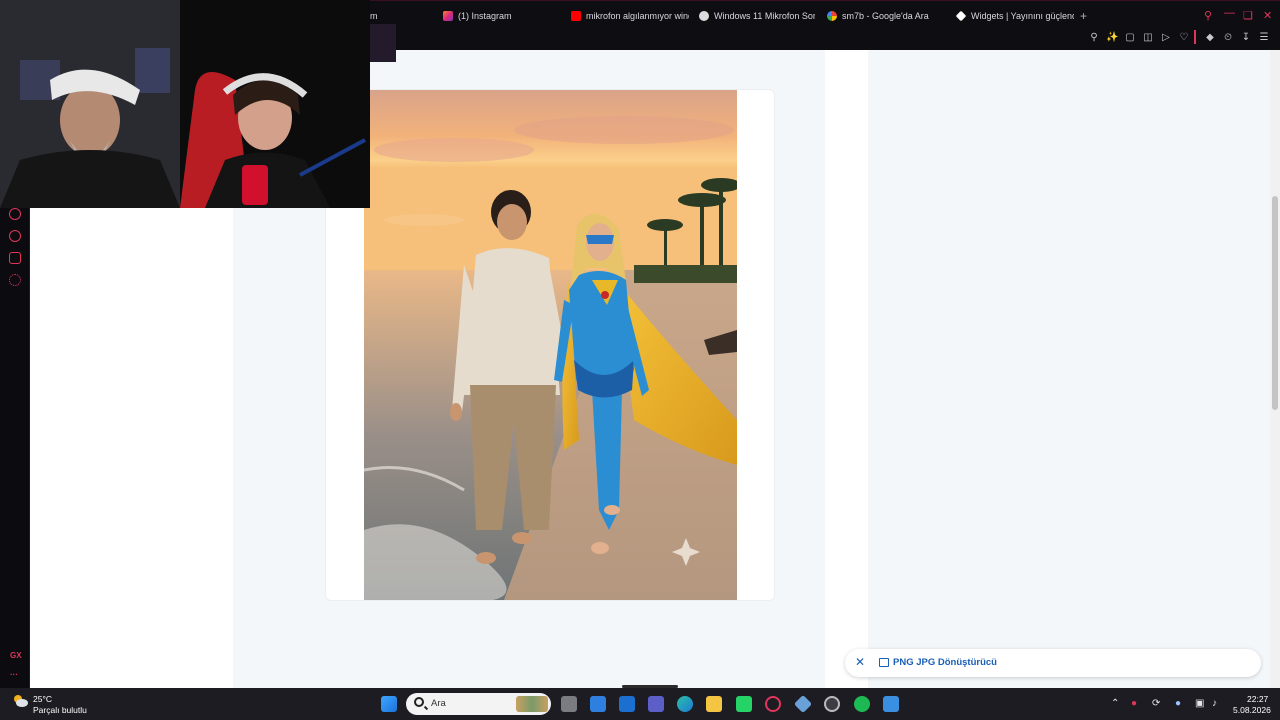 The image size is (1280, 720). Describe the element at coordinates (1199, 703) in the screenshot. I see `network-icon: ▣` at that location.